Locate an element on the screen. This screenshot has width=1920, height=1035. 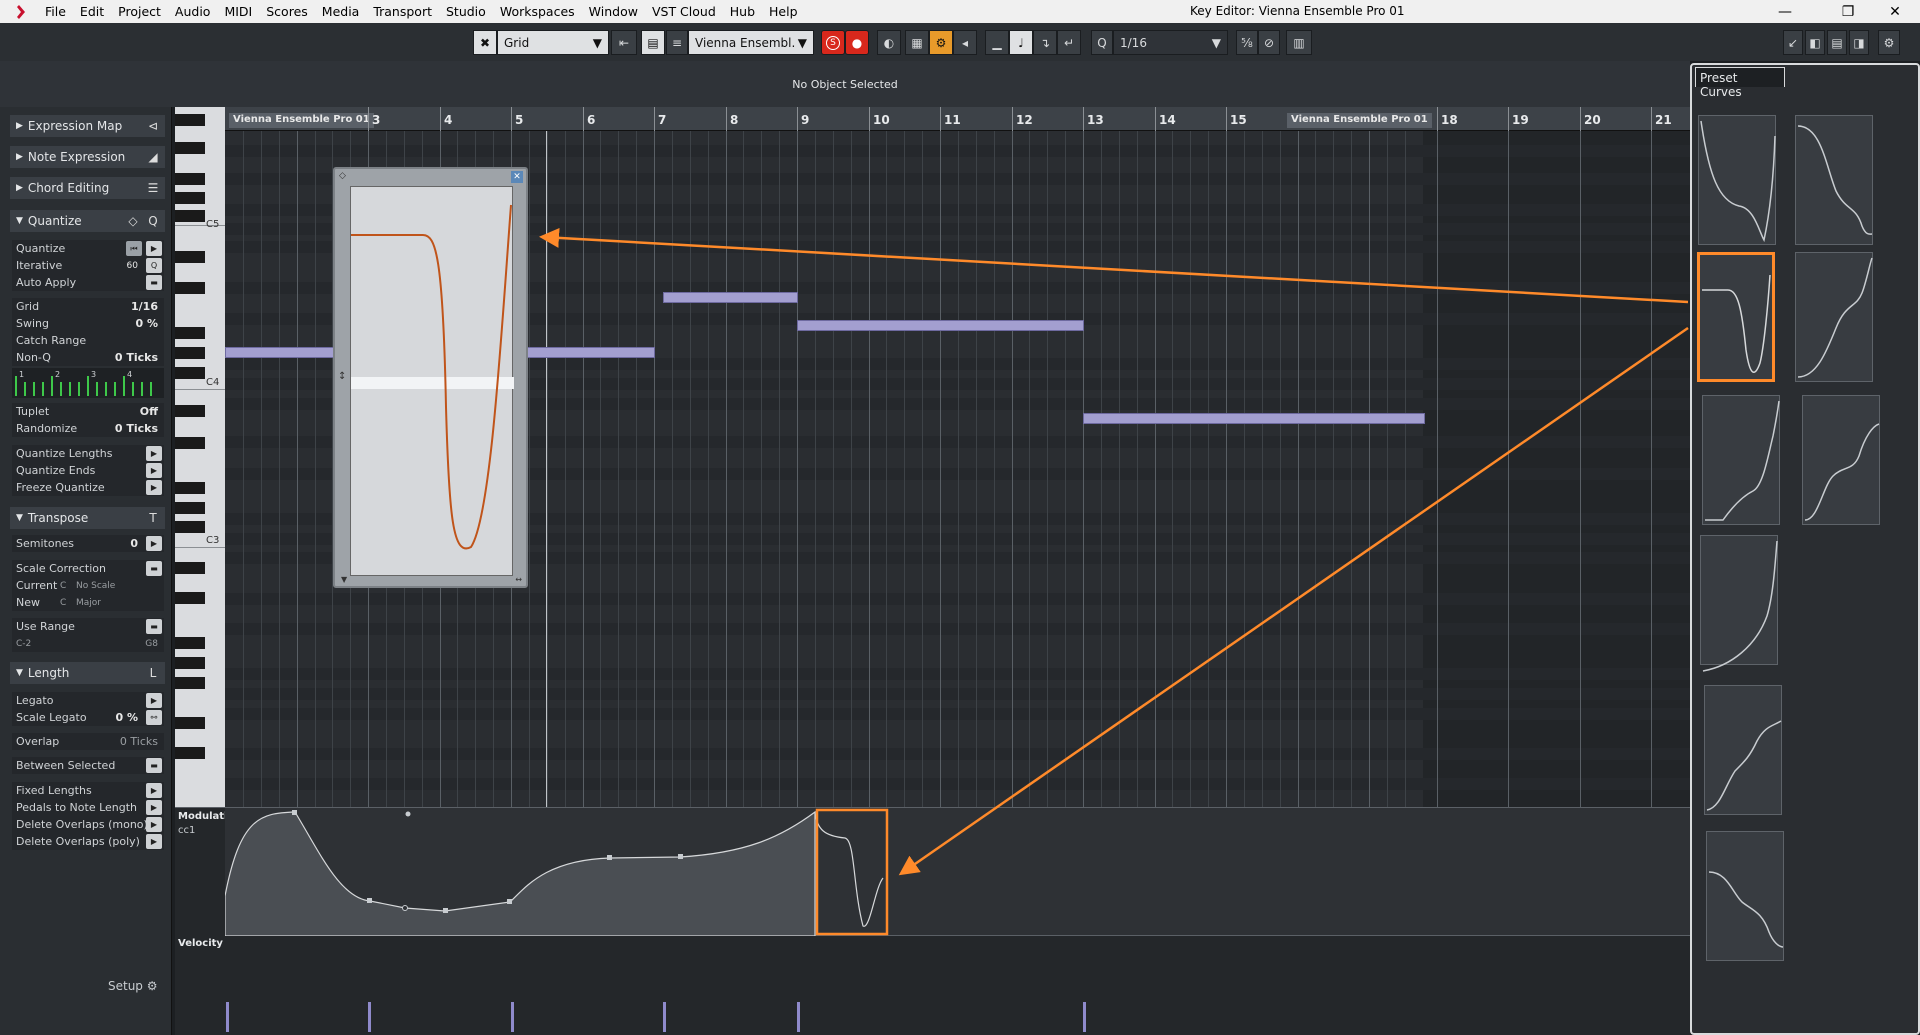
row-new-scale: New C Major is located at coordinates (88, 602).